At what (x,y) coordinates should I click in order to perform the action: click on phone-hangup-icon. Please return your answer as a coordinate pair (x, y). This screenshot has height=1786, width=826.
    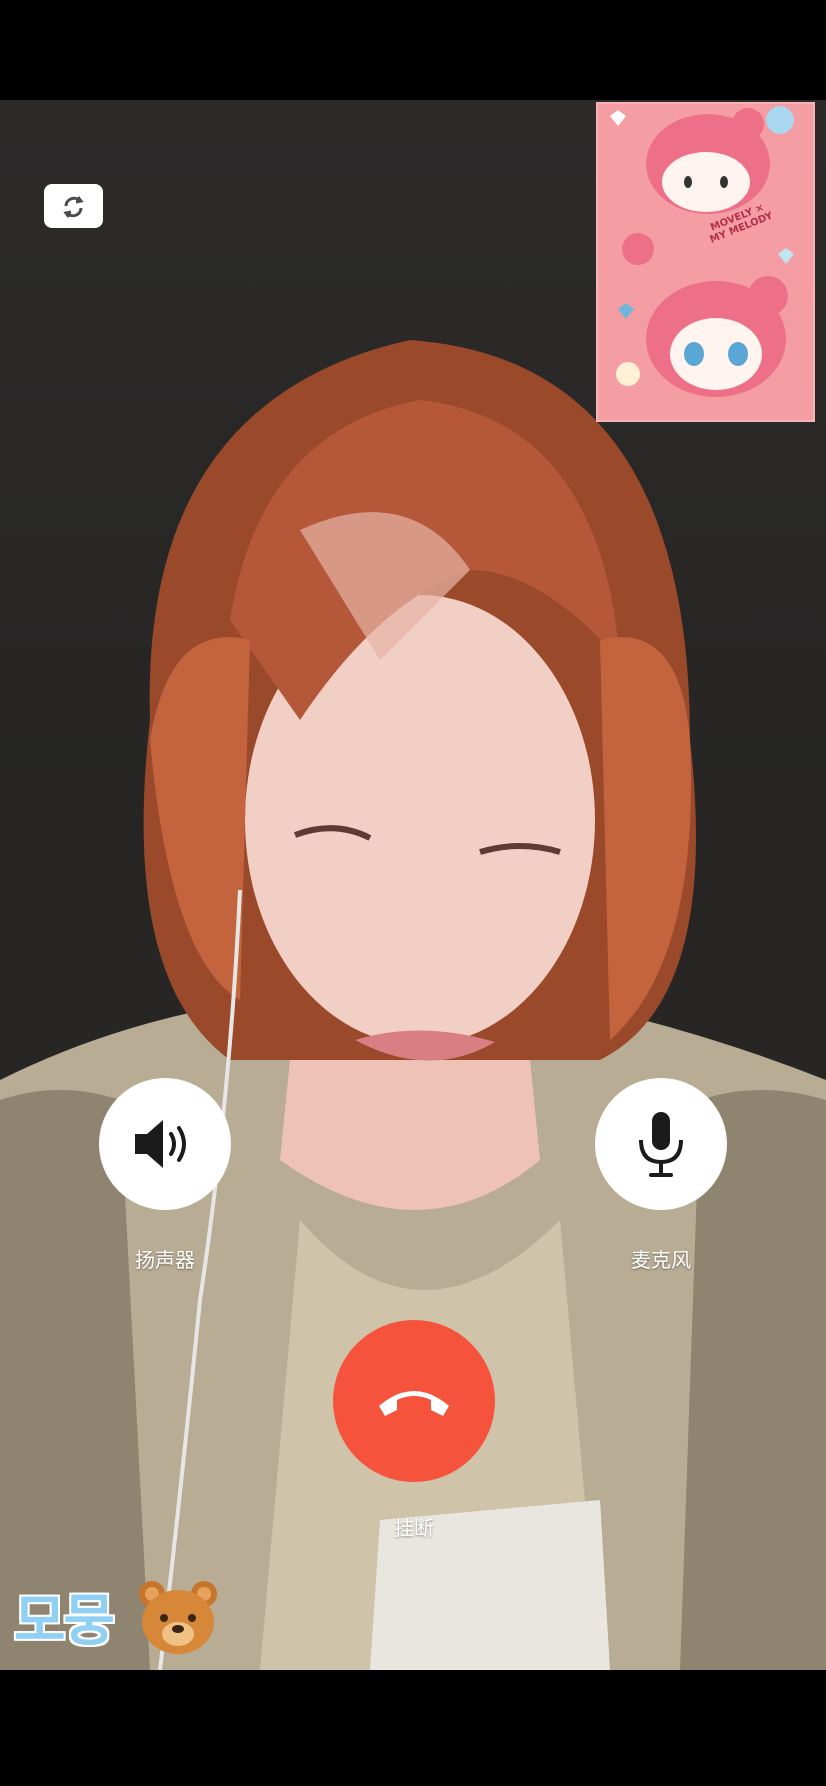
    Looking at the image, I should click on (414, 1403).